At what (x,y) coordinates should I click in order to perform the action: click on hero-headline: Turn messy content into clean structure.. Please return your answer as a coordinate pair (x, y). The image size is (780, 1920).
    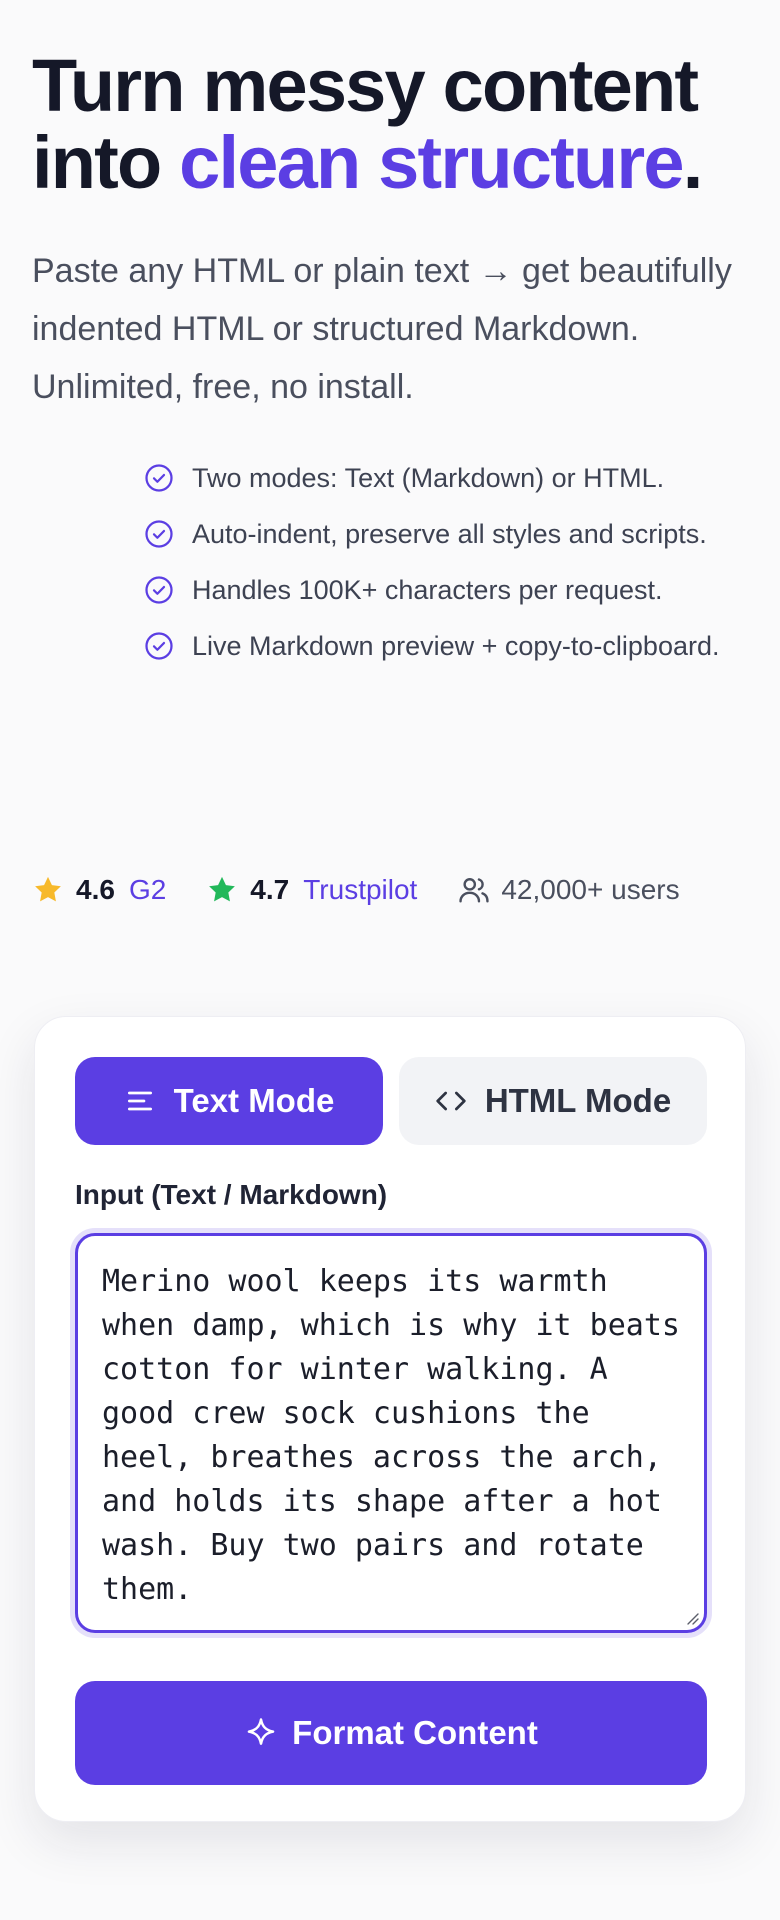
    Looking at the image, I should click on (392, 125).